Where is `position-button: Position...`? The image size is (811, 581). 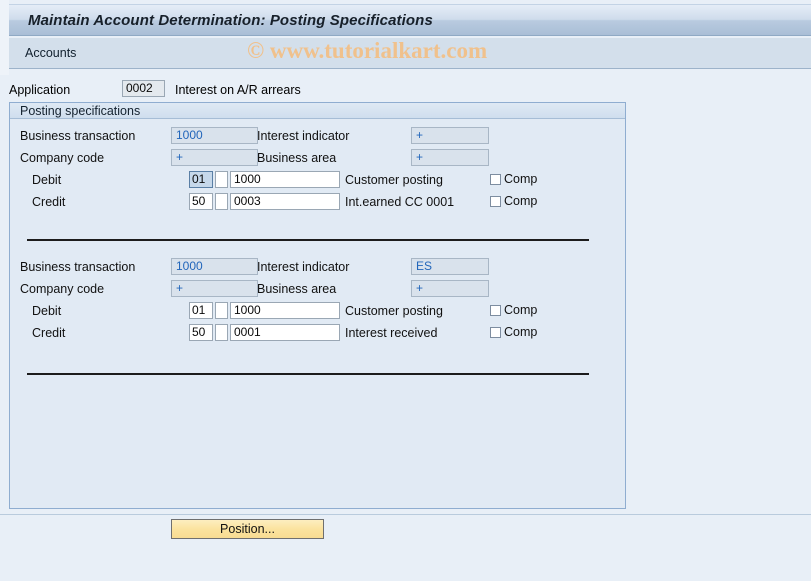 position-button: Position... is located at coordinates (247, 529).